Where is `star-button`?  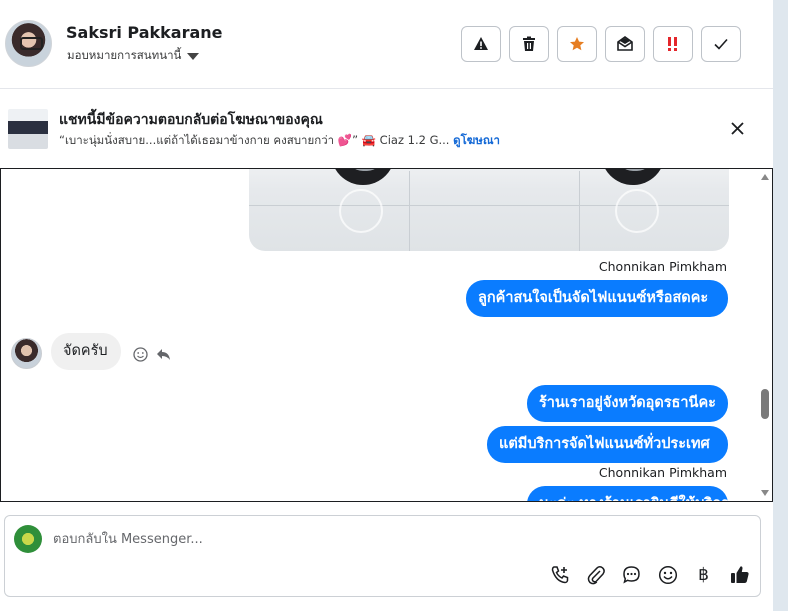
star-button is located at coordinates (577, 44).